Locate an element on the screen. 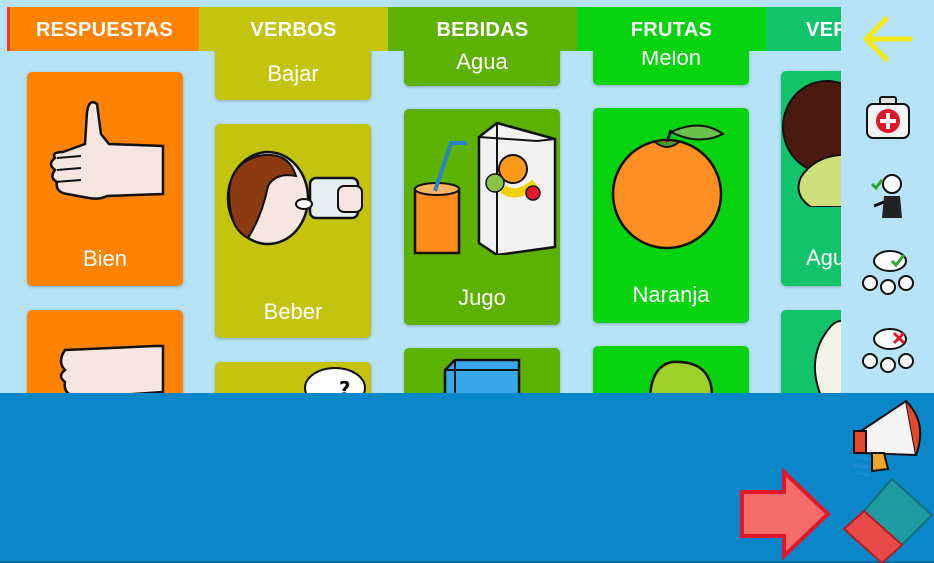  yes-speech-button is located at coordinates (887, 274).